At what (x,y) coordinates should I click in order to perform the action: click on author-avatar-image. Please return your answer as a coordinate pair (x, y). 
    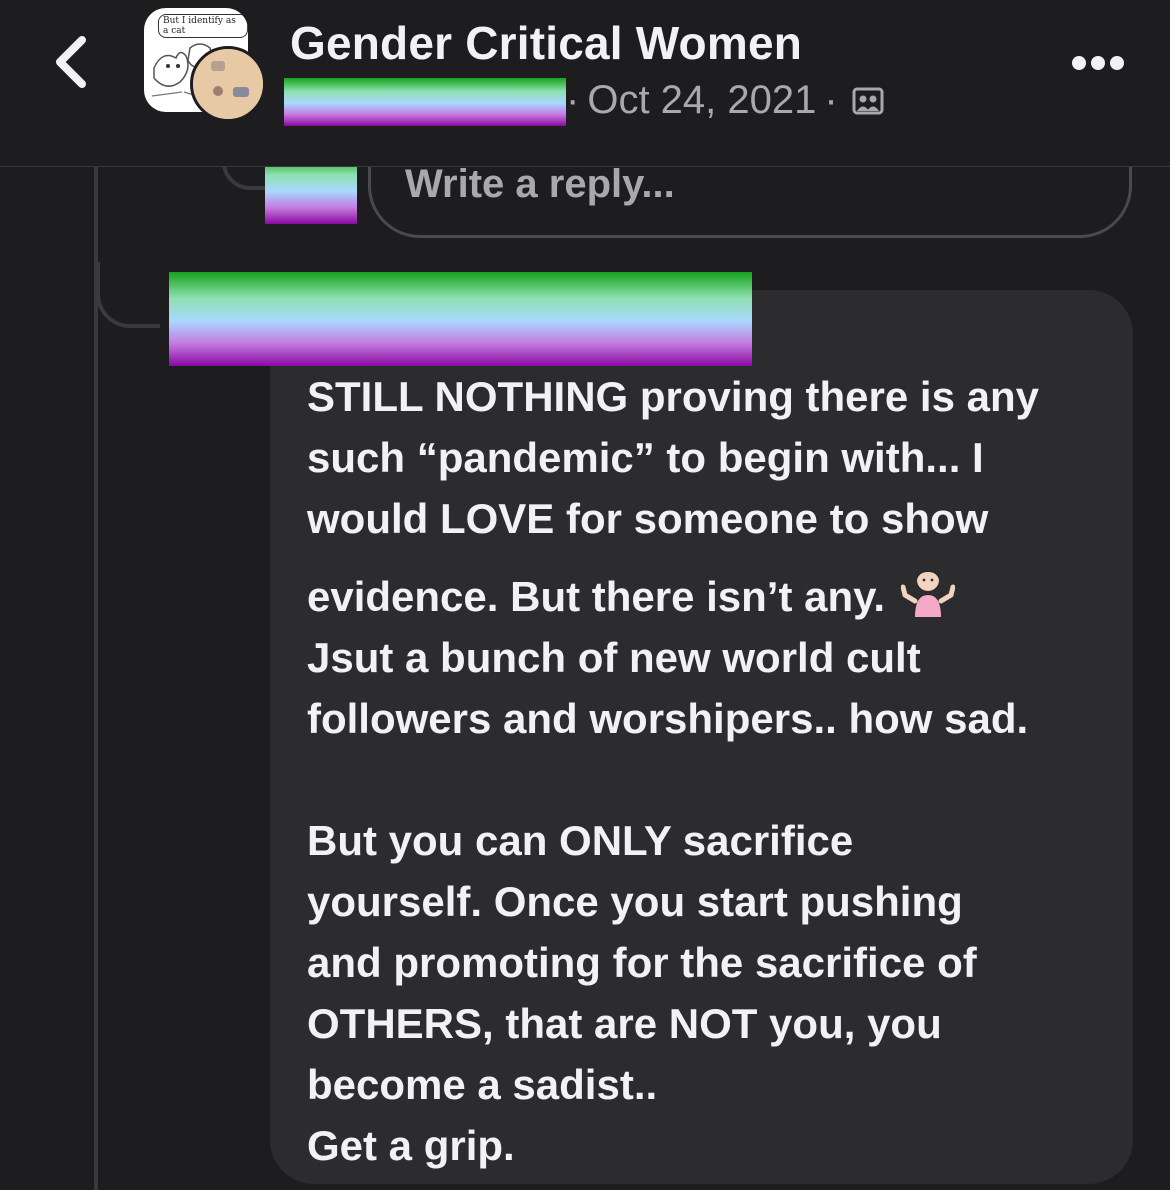
    Looking at the image, I should click on (228, 84).